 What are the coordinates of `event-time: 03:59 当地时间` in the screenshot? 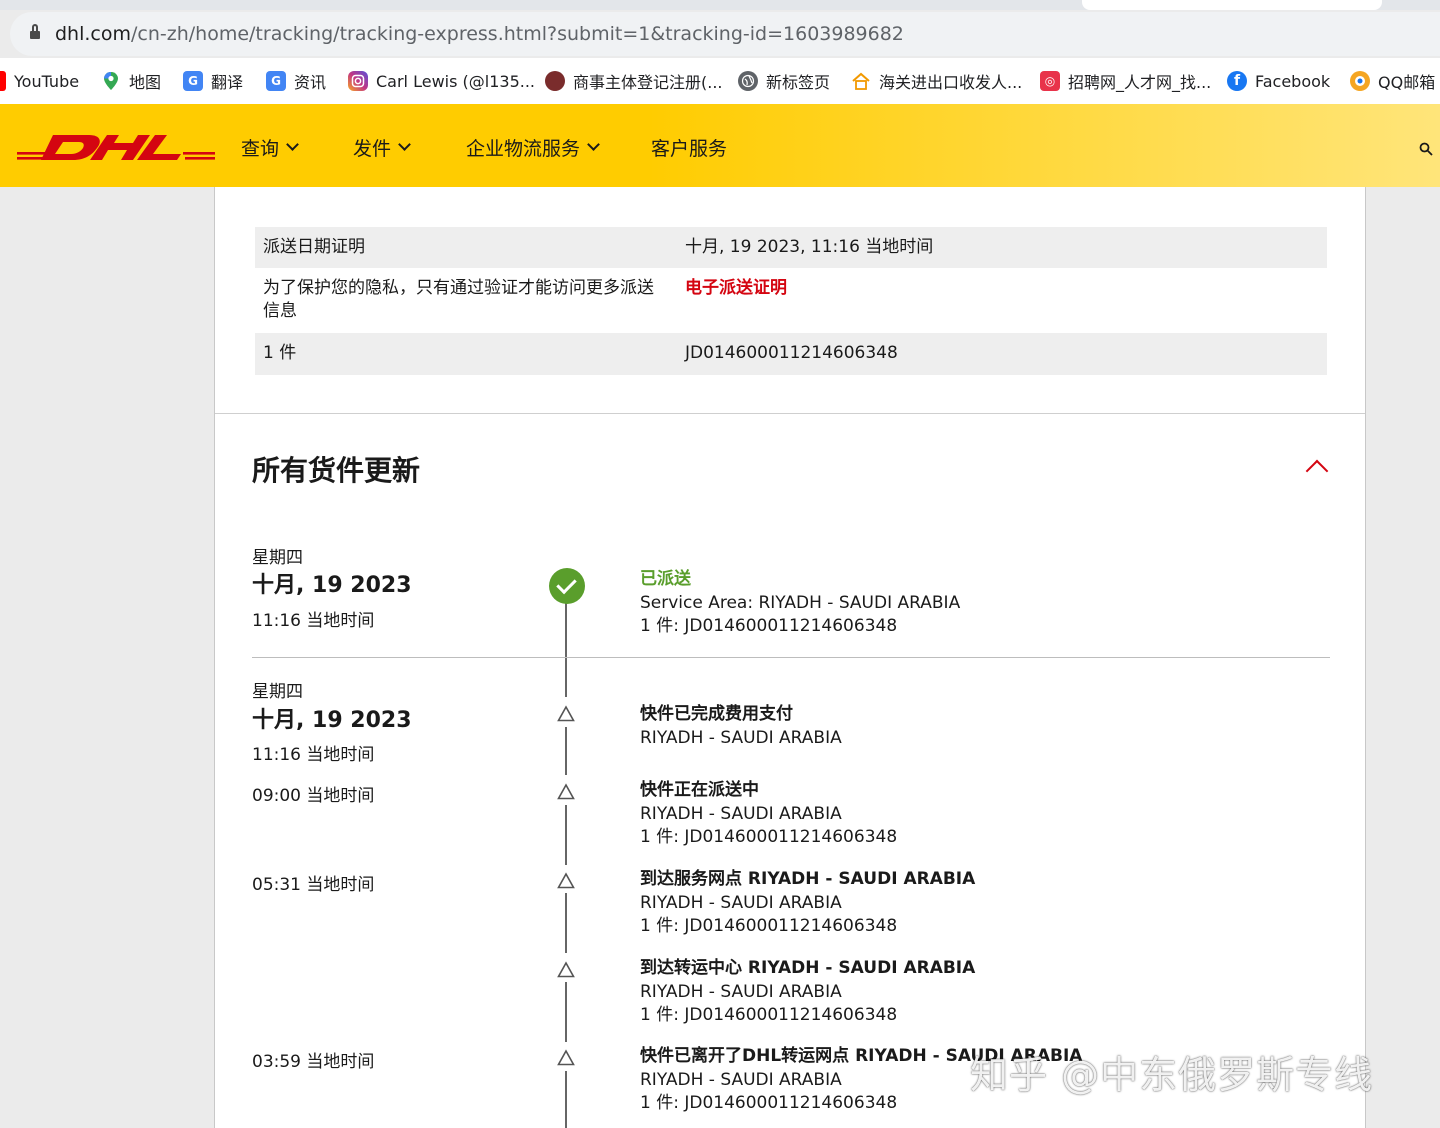 It's located at (313, 1062).